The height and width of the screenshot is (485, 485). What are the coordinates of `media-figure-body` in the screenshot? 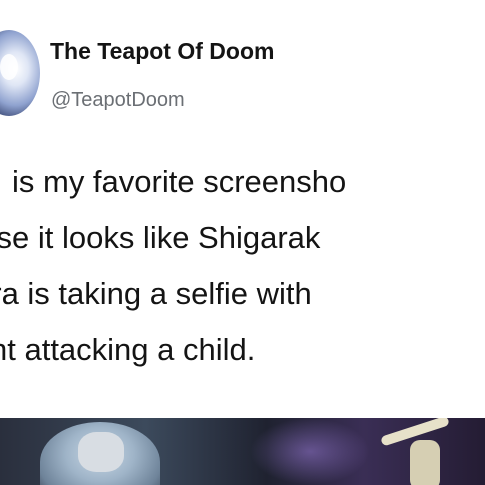 It's located at (425, 462).